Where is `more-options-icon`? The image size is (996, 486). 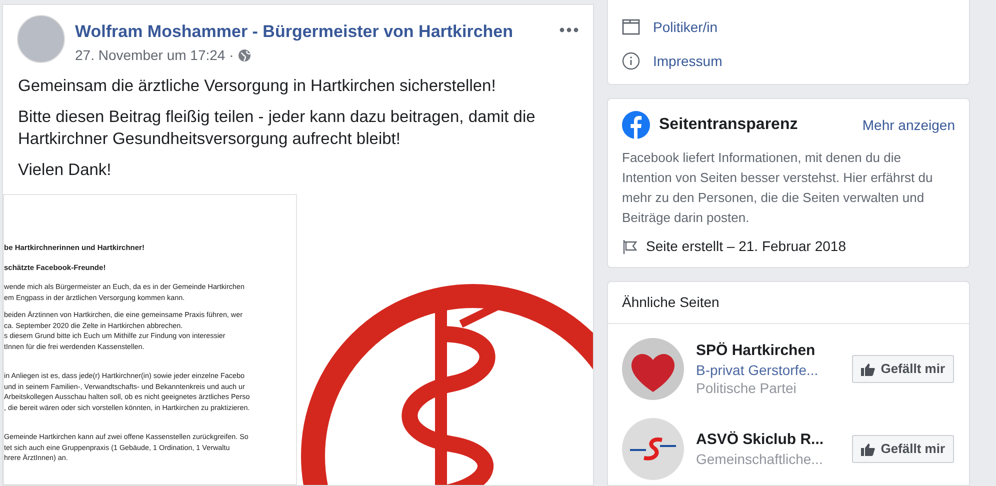 more-options-icon is located at coordinates (569, 30).